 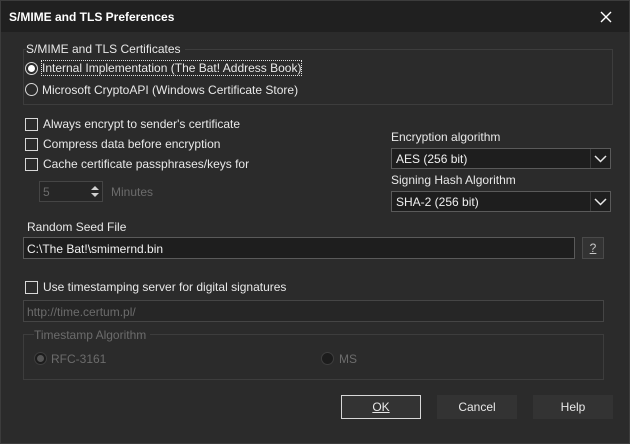 What do you see at coordinates (31, 287) in the screenshot?
I see `timestamp-checkbox` at bounding box center [31, 287].